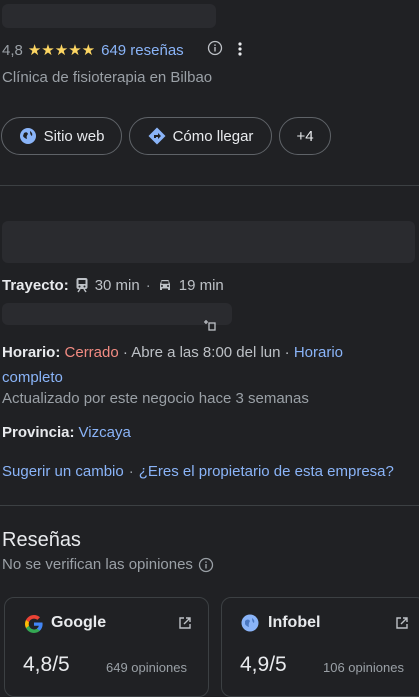 This screenshot has height=697, width=419. Describe the element at coordinates (266, 471) in the screenshot. I see `owner-link: ¿Eres el propietario de esta empresa?` at that location.